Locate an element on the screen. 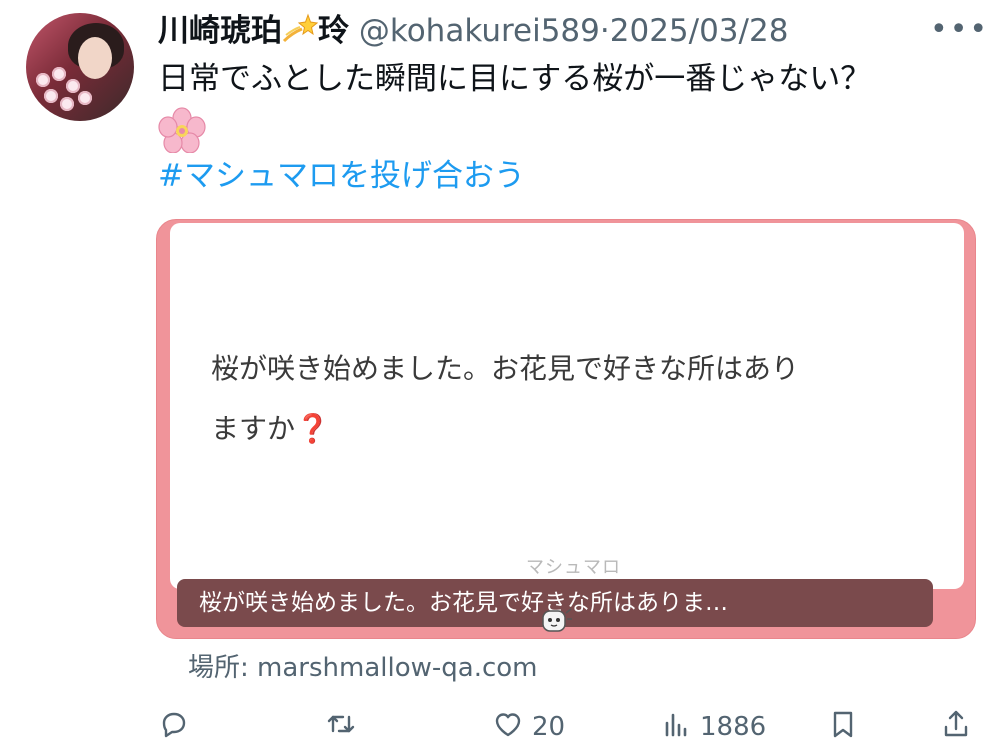 This screenshot has width=1000, height=747. cherry-blossom-icon is located at coordinates (182, 130).